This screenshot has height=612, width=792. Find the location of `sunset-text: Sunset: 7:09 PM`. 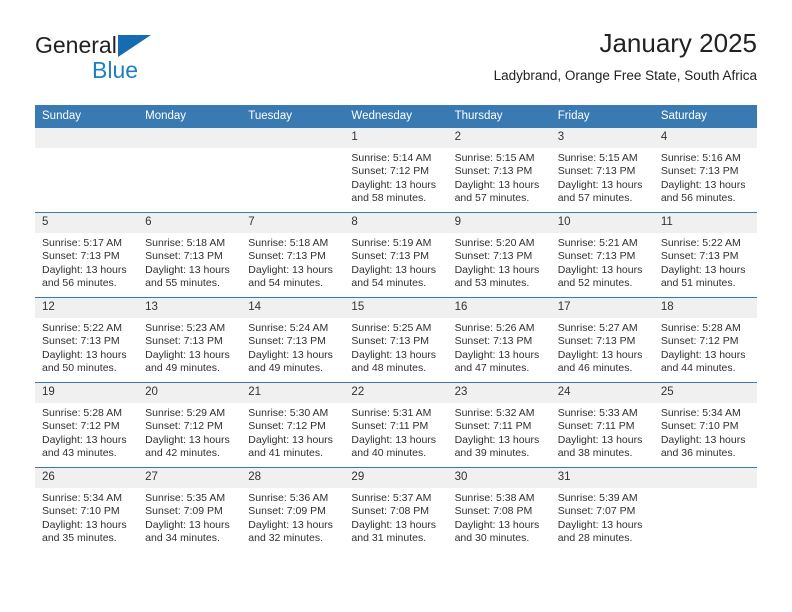

sunset-text: Sunset: 7:09 PM is located at coordinates (184, 511).